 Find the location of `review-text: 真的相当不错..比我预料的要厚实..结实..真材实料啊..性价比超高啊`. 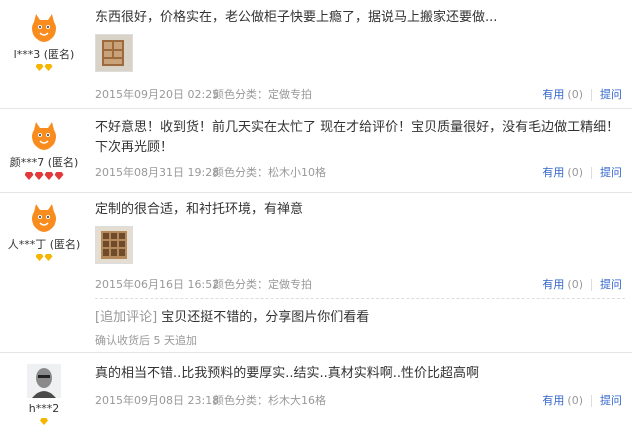

review-text: 真的相当不错..比我预料的要厚实..结实..真材实料啊..性价比超高啊 is located at coordinates (287, 373).